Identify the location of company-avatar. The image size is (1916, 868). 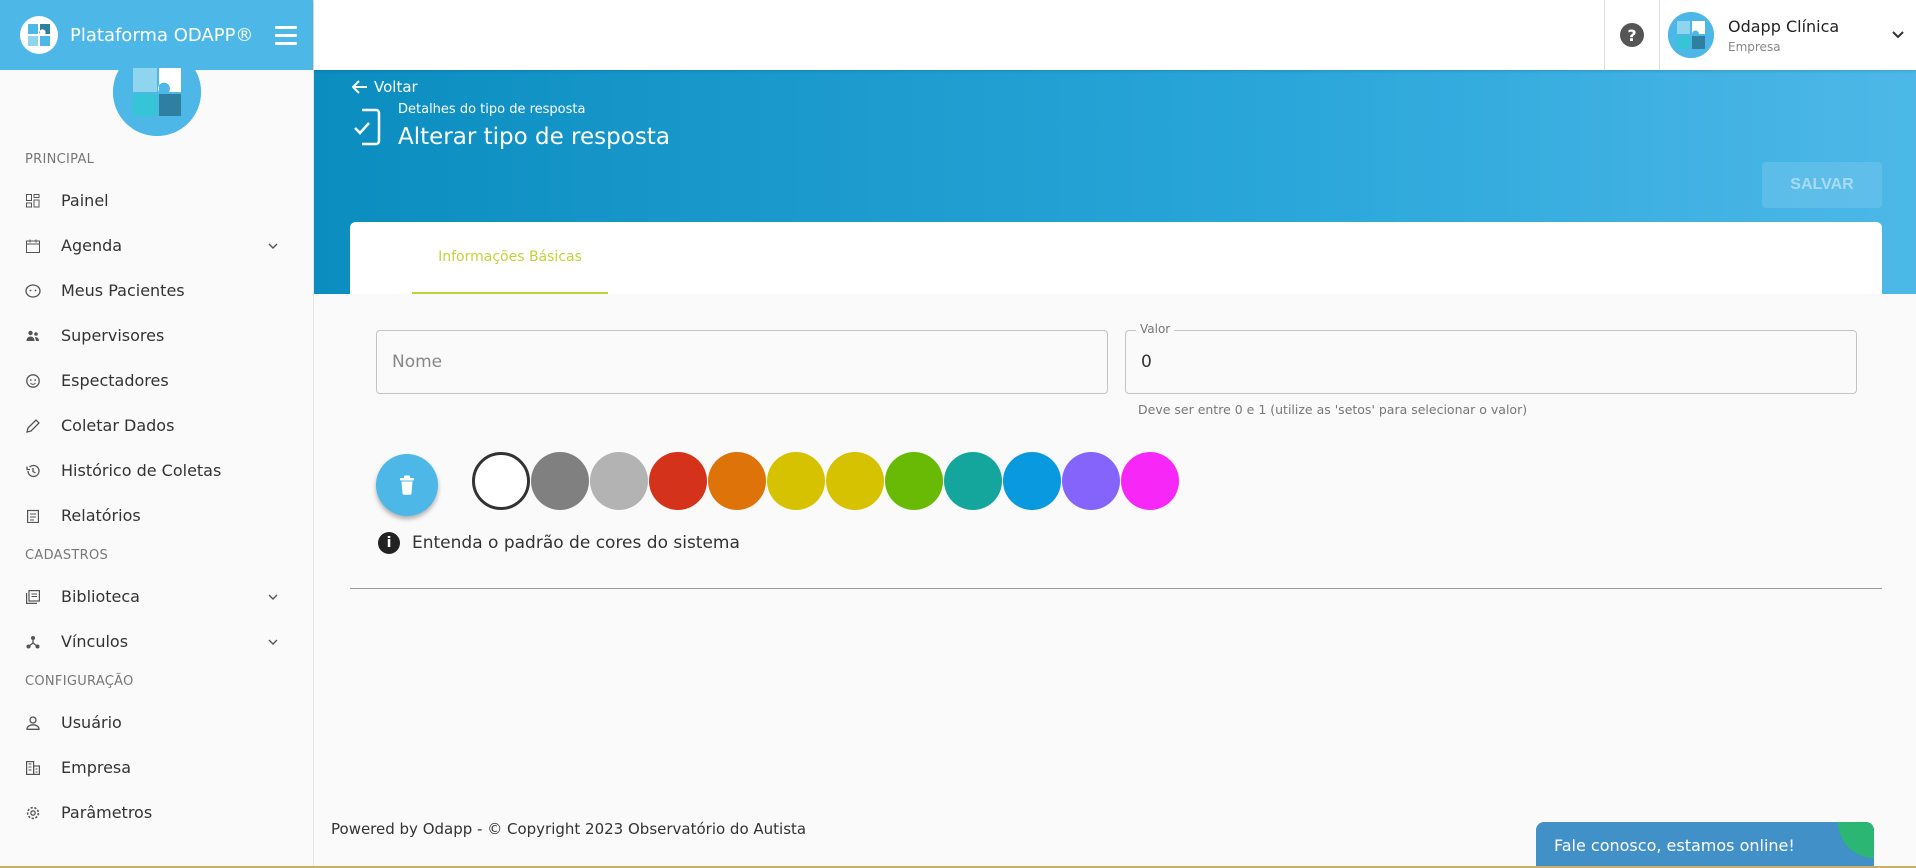
(157, 92).